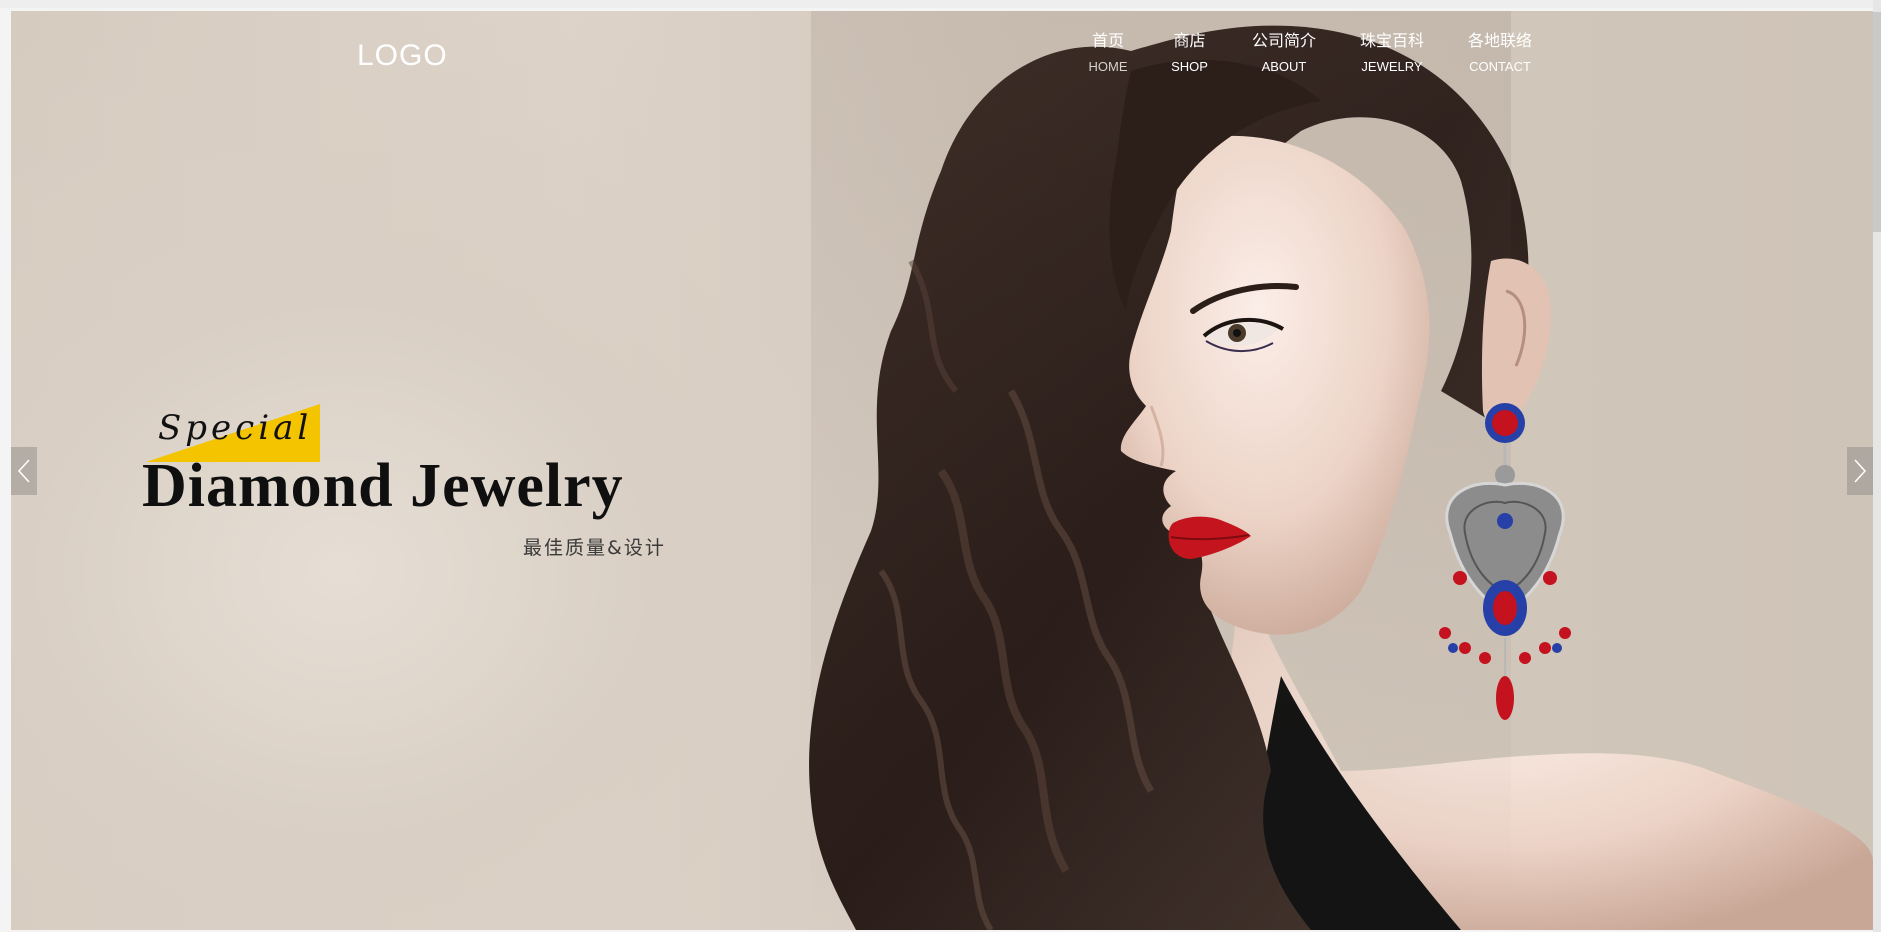  Describe the element at coordinates (1108, 66) in the screenshot. I see `nav-item-label-en: HOME` at that location.